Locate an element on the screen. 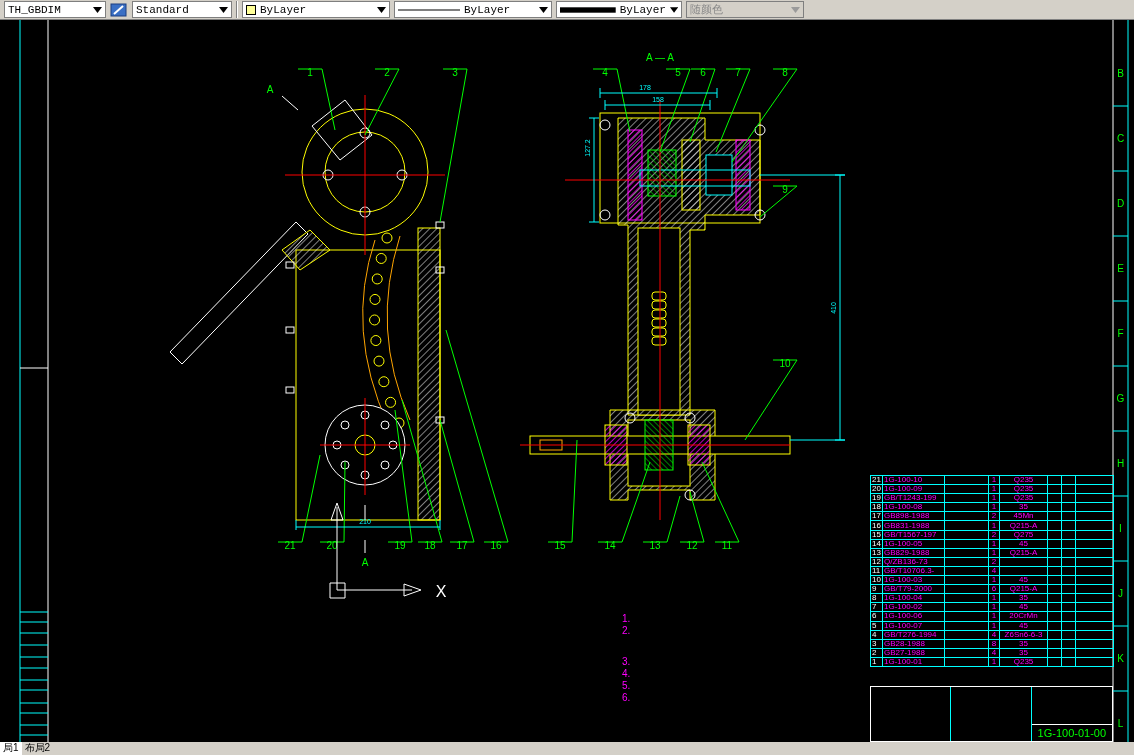 Image resolution: width=1134 pixels, height=755 pixels. ucs-axis-icon is located at coordinates (375, 550).